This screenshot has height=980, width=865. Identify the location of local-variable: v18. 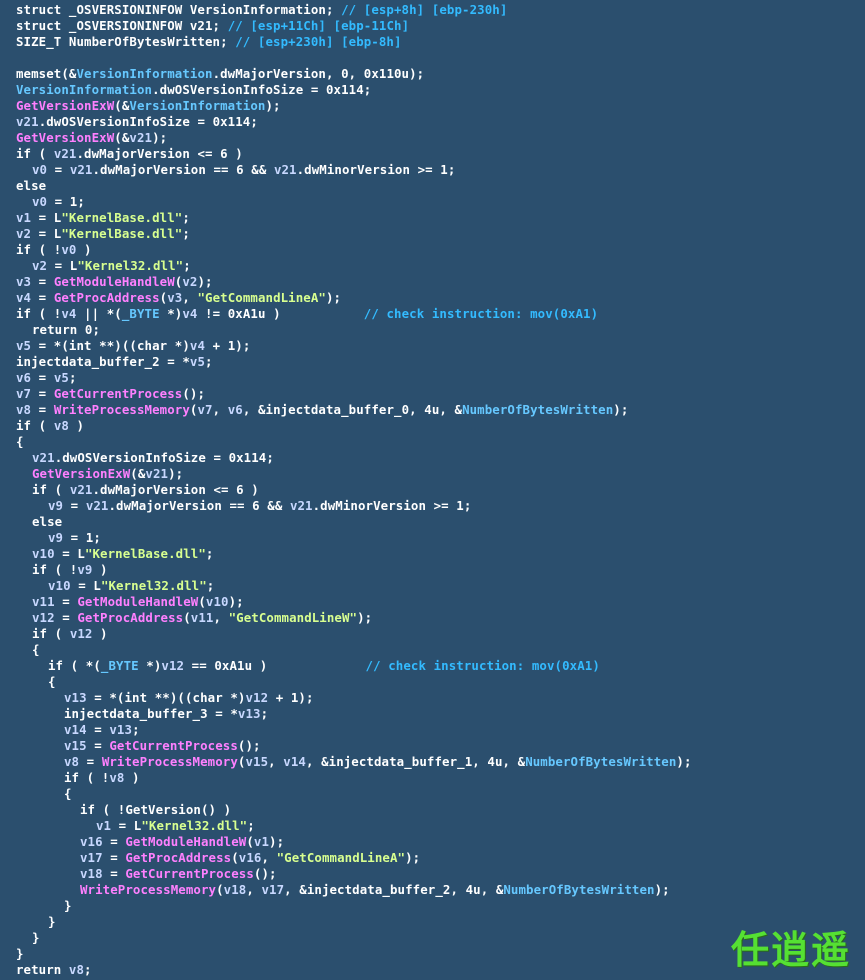
(235, 889).